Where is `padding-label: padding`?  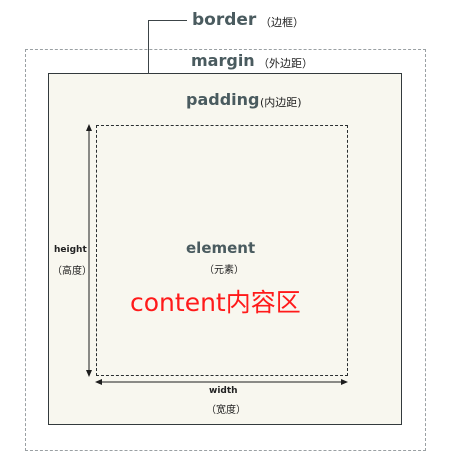 padding-label: padding is located at coordinates (223, 99).